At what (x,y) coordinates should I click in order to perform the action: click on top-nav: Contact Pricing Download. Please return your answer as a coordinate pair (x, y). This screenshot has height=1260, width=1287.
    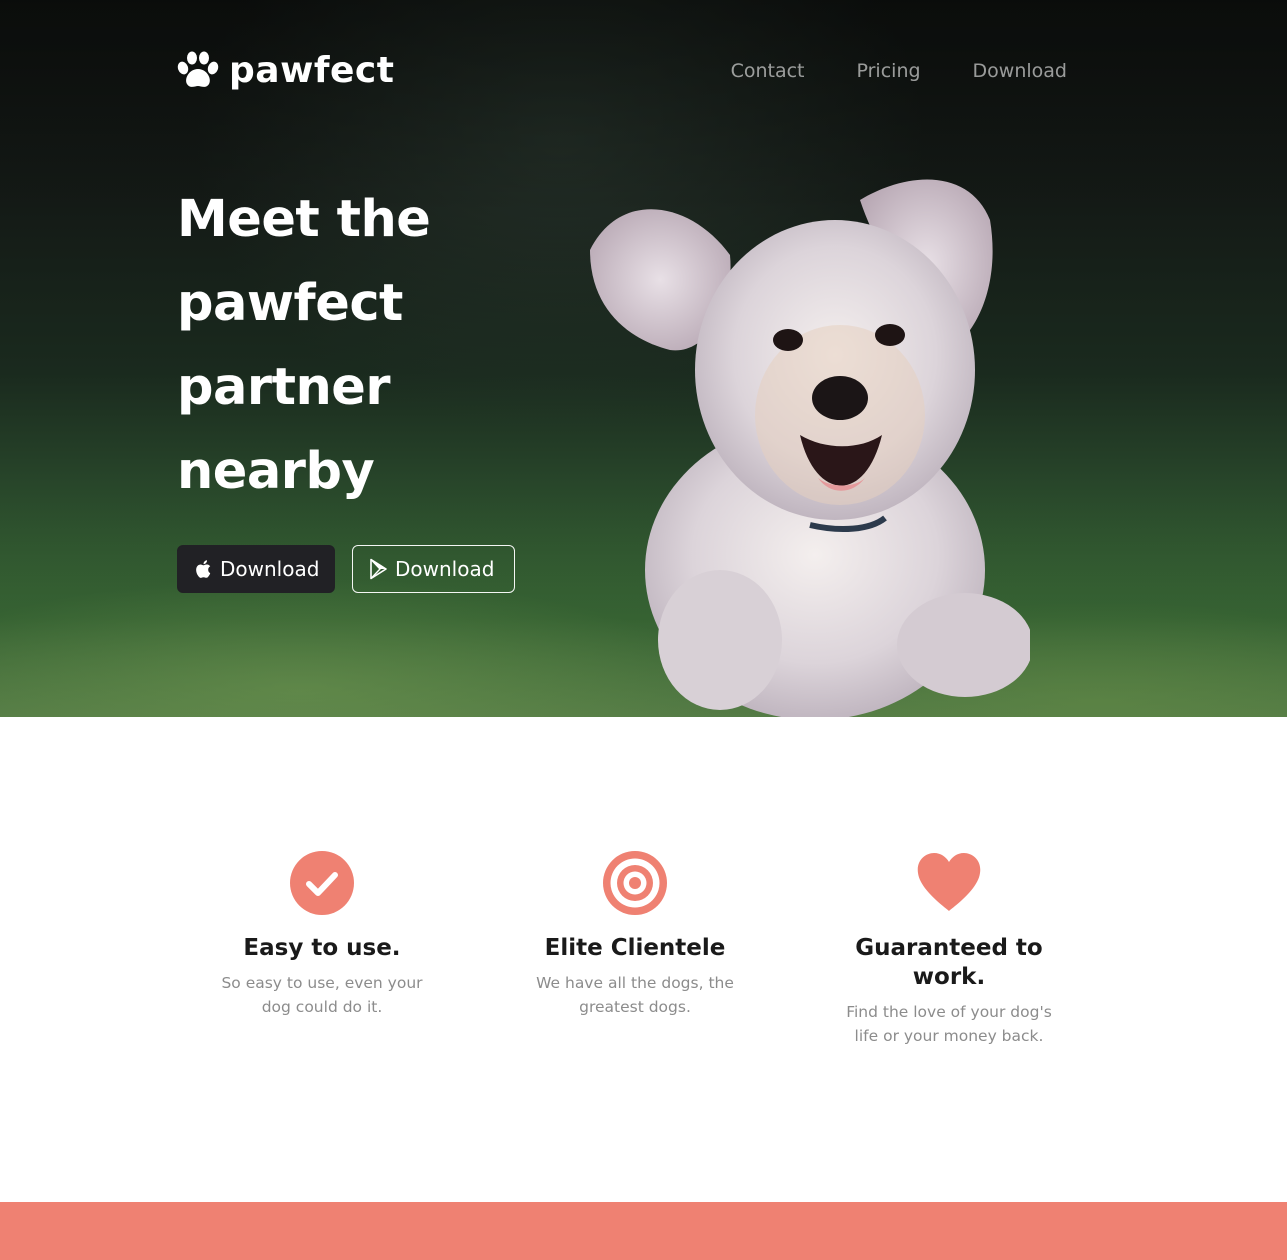
    Looking at the image, I should click on (899, 71).